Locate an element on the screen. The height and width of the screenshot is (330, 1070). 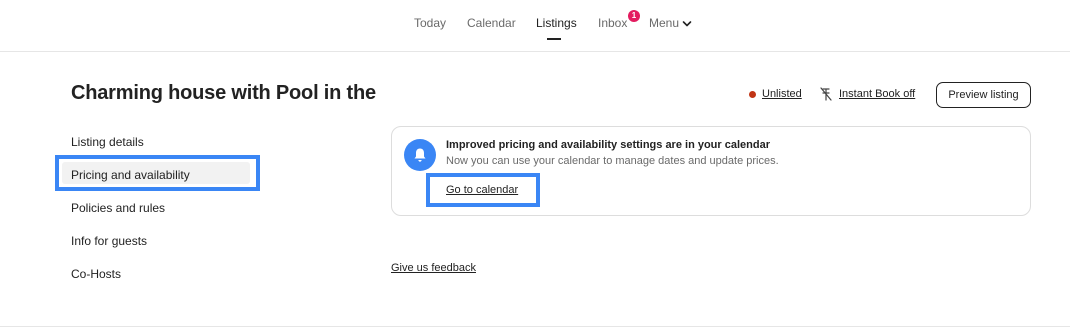
nav-tab-inbox: Inbox is located at coordinates (612, 23).